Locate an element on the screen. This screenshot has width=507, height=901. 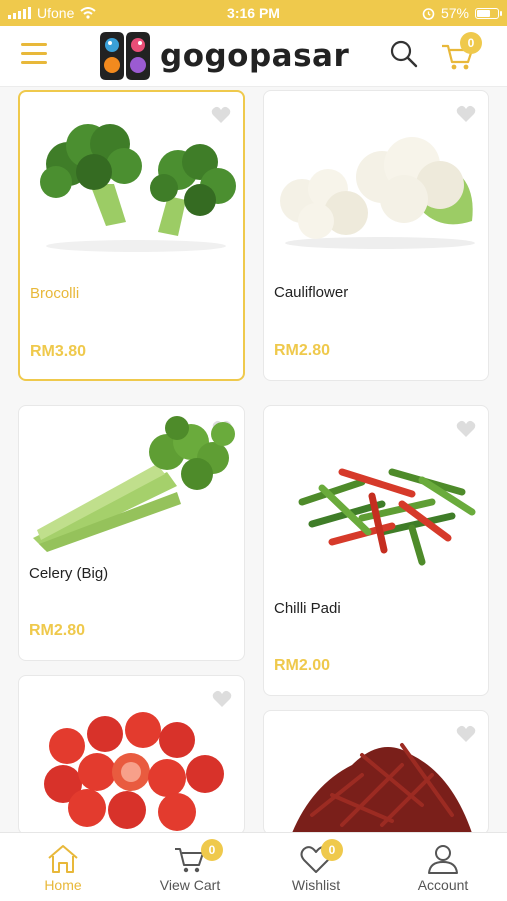
product-name: Chilli Padi is located at coordinates (307, 608).